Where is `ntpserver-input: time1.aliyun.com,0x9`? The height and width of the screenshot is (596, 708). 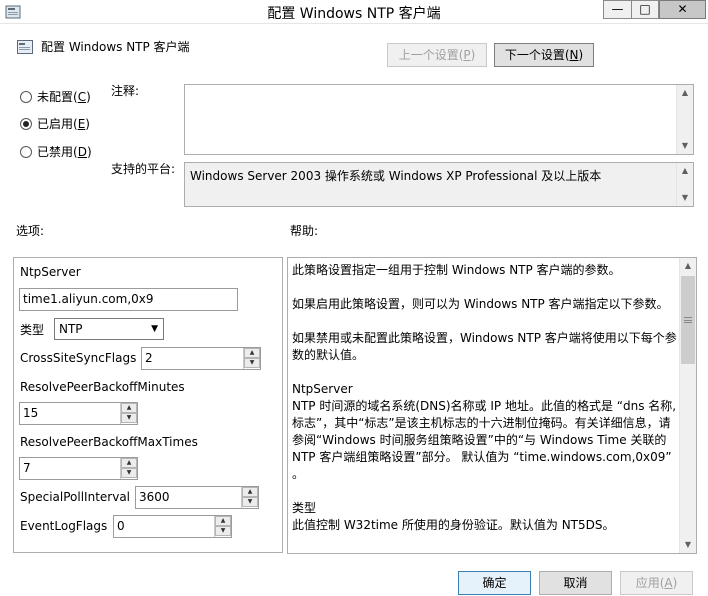 ntpserver-input: time1.aliyun.com,0x9 is located at coordinates (128, 299).